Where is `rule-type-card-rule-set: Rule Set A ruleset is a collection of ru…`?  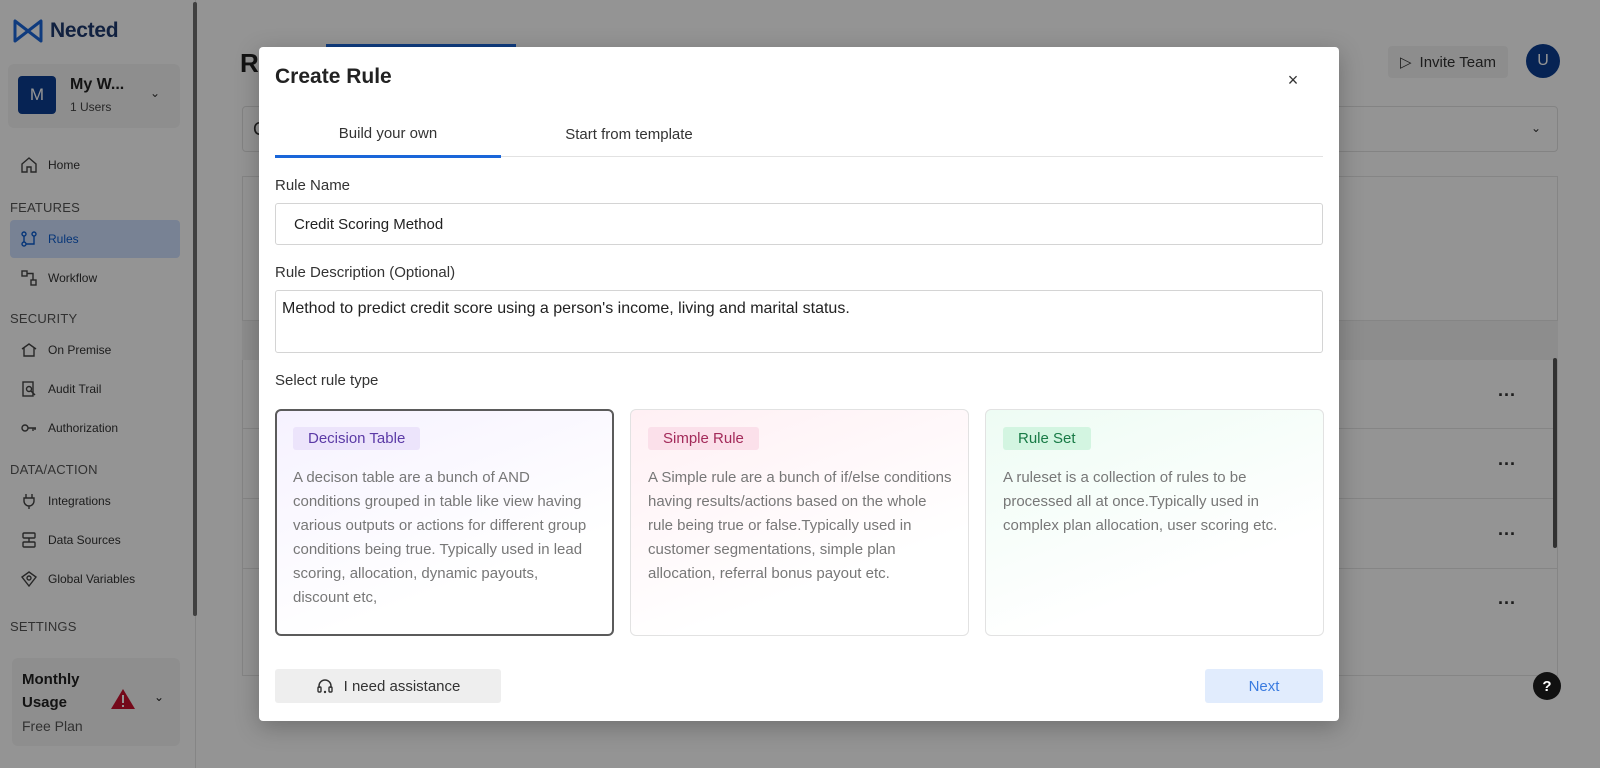 rule-type-card-rule-set: Rule Set A ruleset is a collection of ru… is located at coordinates (1154, 522).